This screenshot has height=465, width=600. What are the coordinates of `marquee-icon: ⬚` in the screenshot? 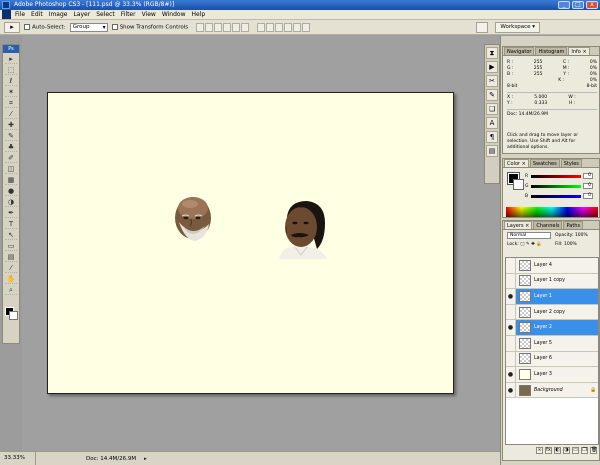 It's located at (11, 70).